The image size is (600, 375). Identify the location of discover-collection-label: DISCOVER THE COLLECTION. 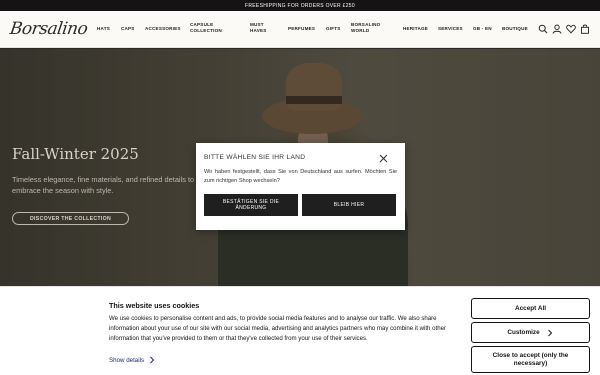
(70, 218).